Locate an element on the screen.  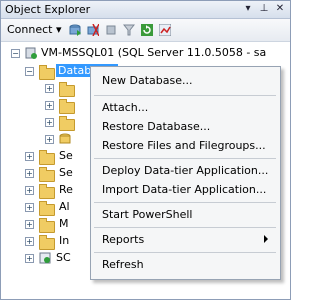
node-label: In is located at coordinates (64, 240).